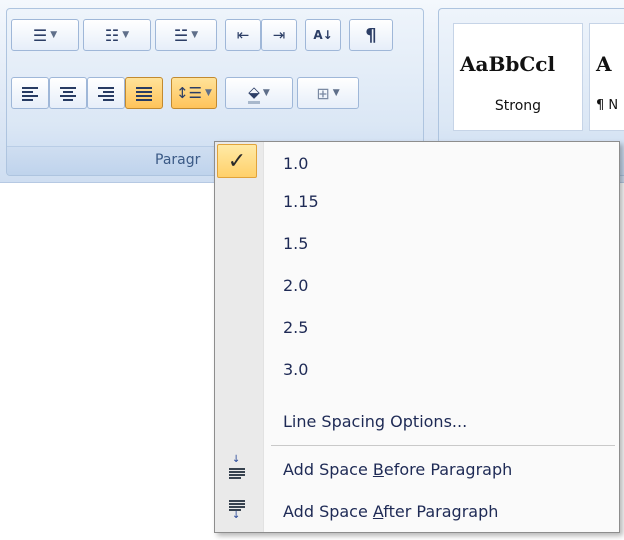 The height and width of the screenshot is (540, 624). I want to click on style-strong-name: Strong, so click(518, 106).